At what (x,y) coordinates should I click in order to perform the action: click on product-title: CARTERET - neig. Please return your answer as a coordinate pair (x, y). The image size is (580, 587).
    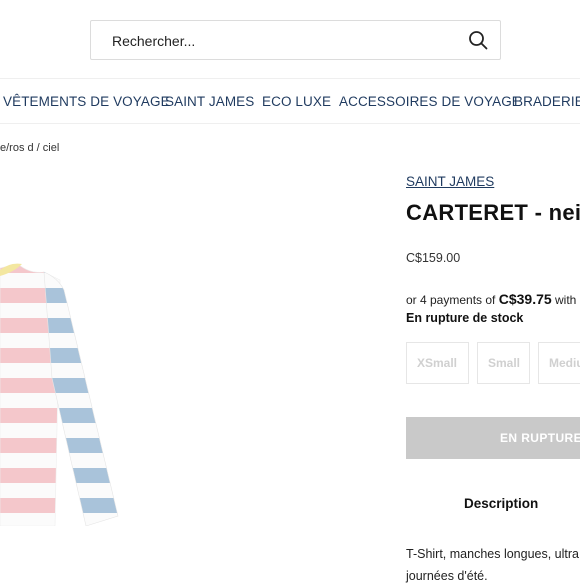
    Looking at the image, I should click on (493, 212).